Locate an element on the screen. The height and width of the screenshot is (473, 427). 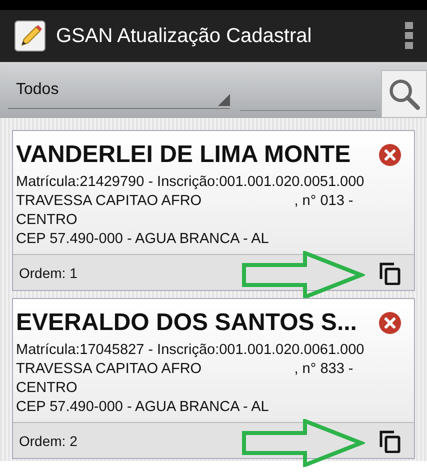
menu-icon is located at coordinates (409, 36).